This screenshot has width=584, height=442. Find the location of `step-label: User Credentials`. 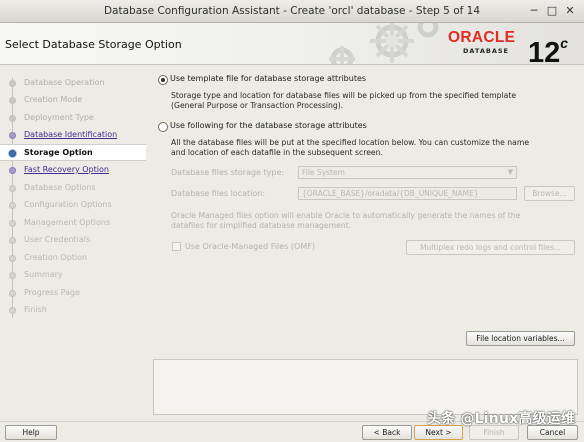

step-label: User Credentials is located at coordinates (57, 239).